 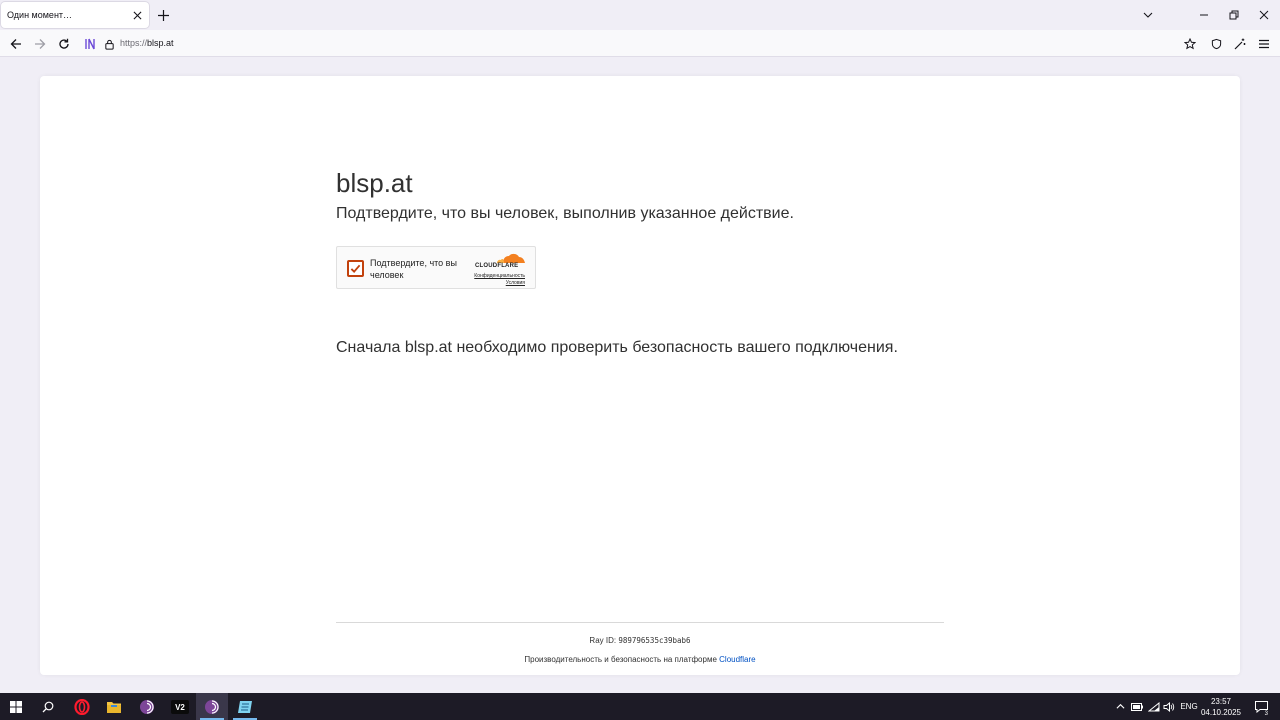 I want to click on clock: 23:57 04.10.2025, so click(x=1221, y=707).